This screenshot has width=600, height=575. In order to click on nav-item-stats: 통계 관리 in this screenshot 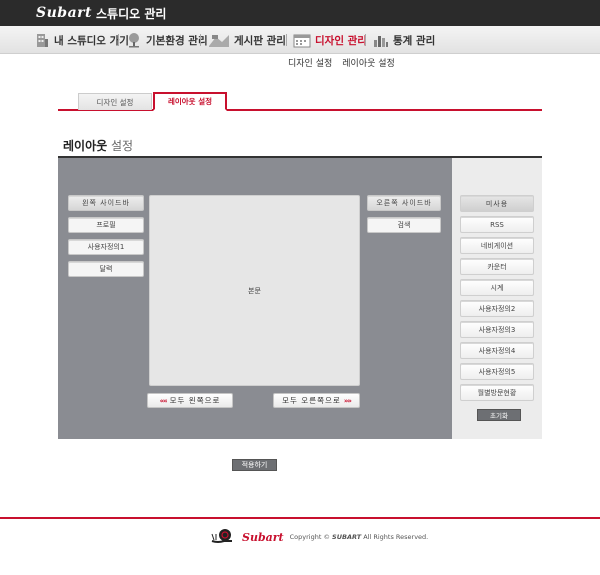, I will do `click(404, 40)`.